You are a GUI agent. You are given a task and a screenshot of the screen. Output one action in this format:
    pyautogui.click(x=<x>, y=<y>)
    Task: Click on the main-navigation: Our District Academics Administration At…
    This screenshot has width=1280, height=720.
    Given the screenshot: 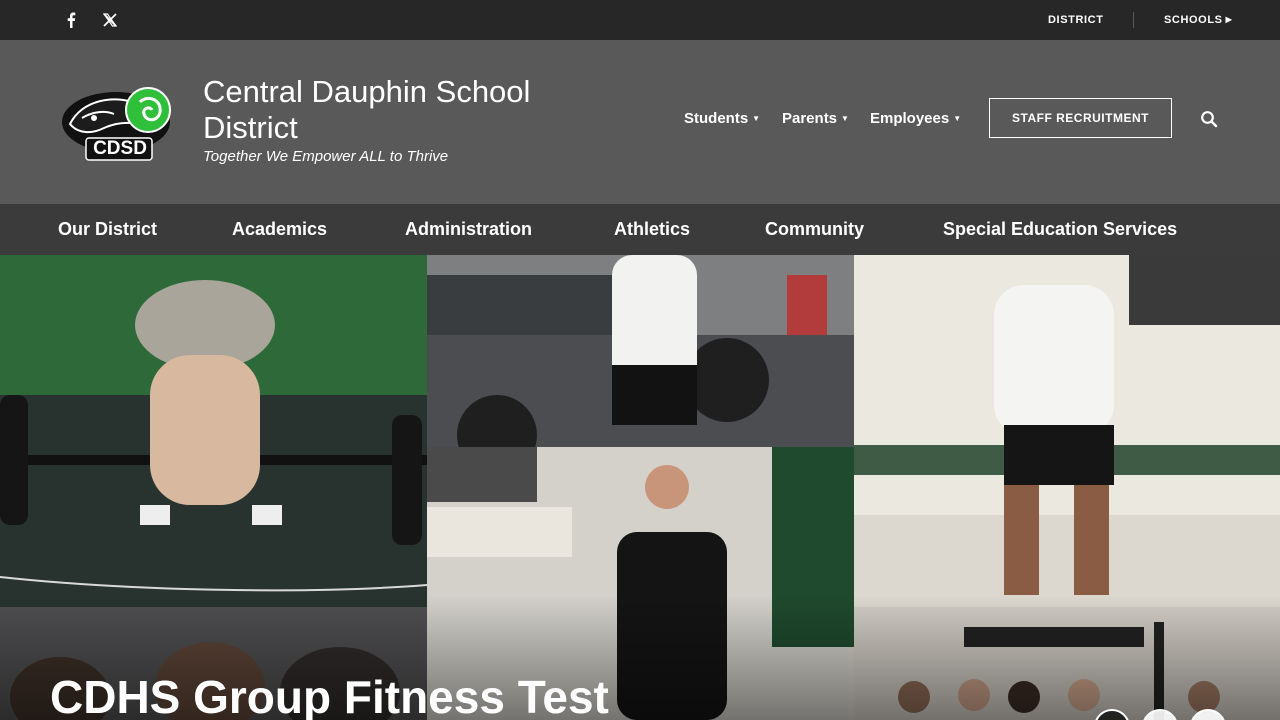 What is the action you would take?
    pyautogui.click(x=640, y=229)
    